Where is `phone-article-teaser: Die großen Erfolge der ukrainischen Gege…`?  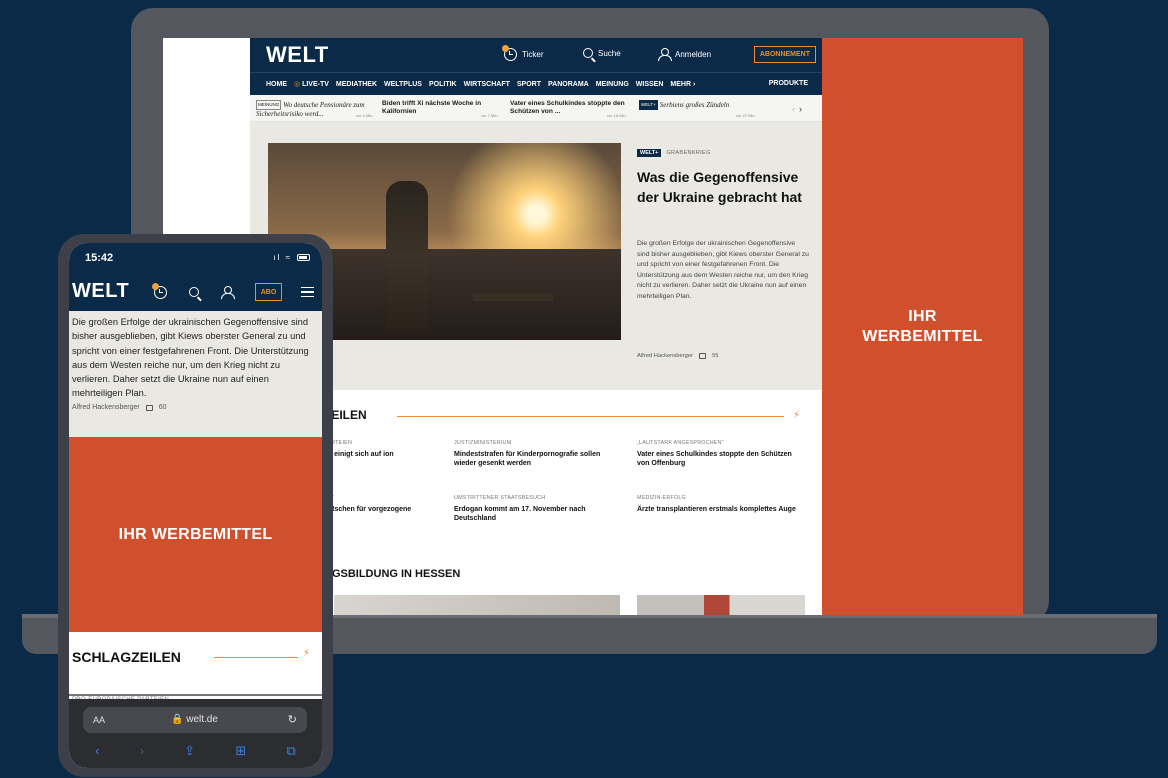
phone-article-teaser: Die großen Erfolge der ukrainischen Gege… is located at coordinates (190, 358).